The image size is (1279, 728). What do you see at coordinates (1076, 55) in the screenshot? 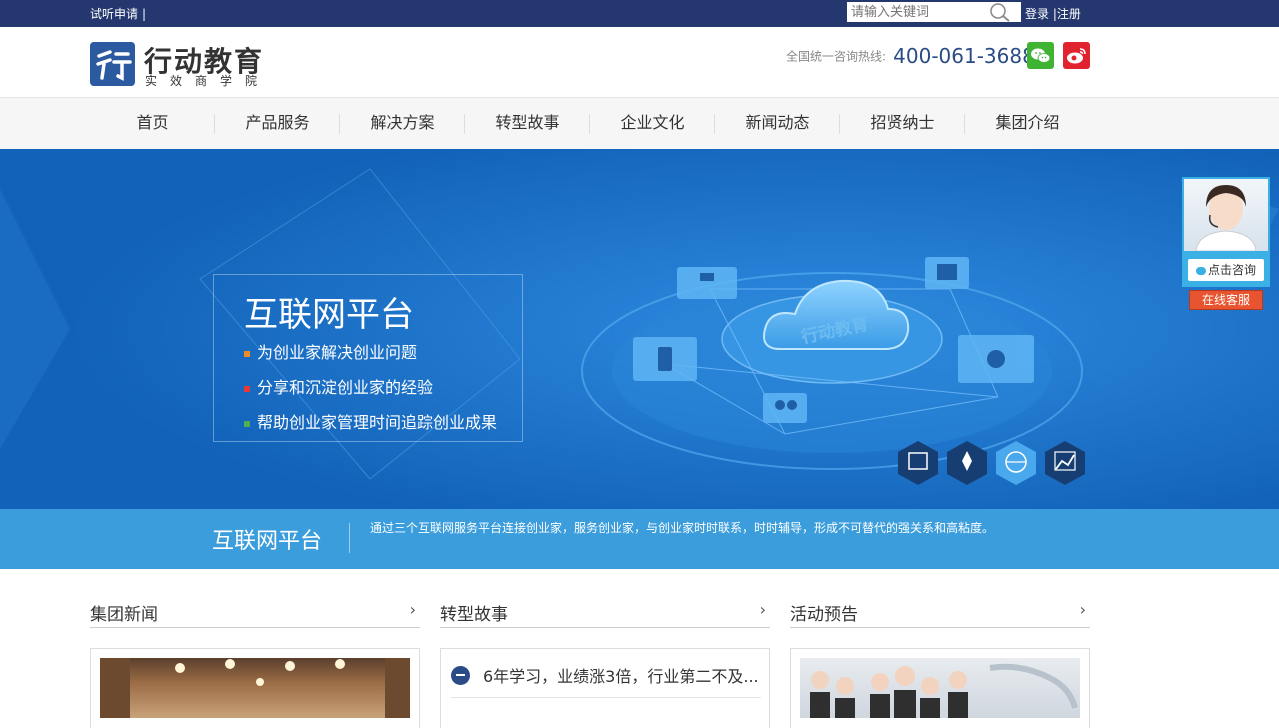
I see `weibo-icon` at bounding box center [1076, 55].